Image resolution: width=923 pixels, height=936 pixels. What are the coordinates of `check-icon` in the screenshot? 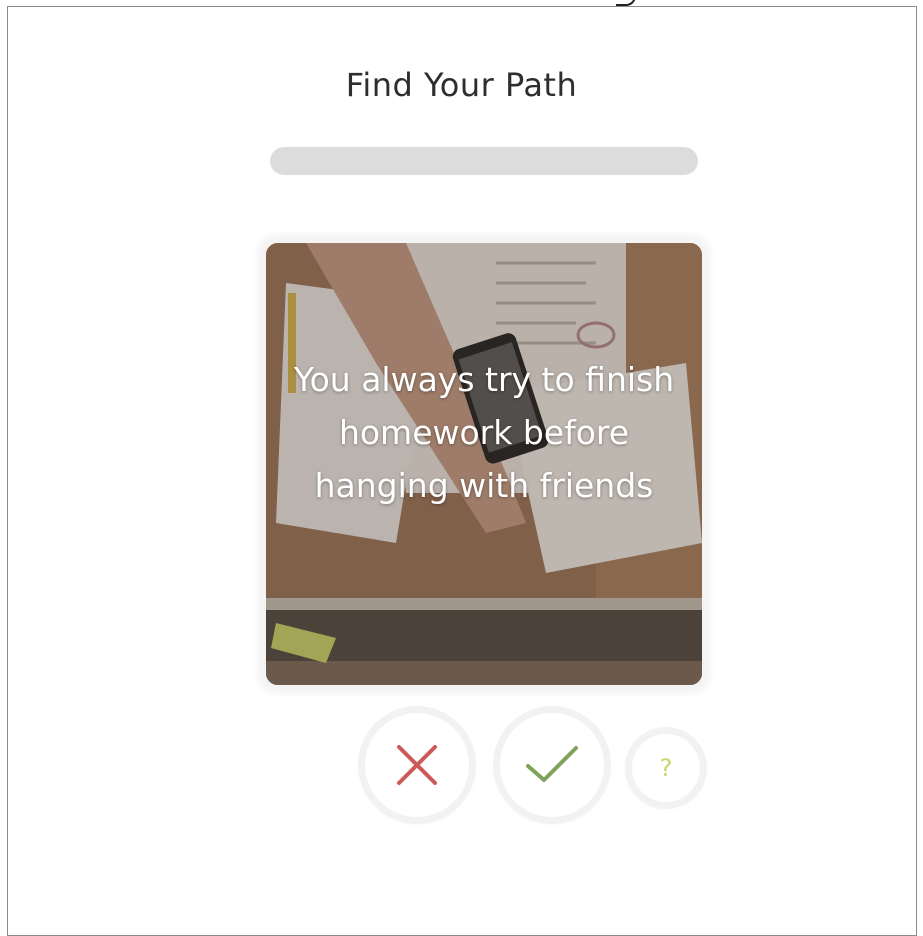 It's located at (552, 764).